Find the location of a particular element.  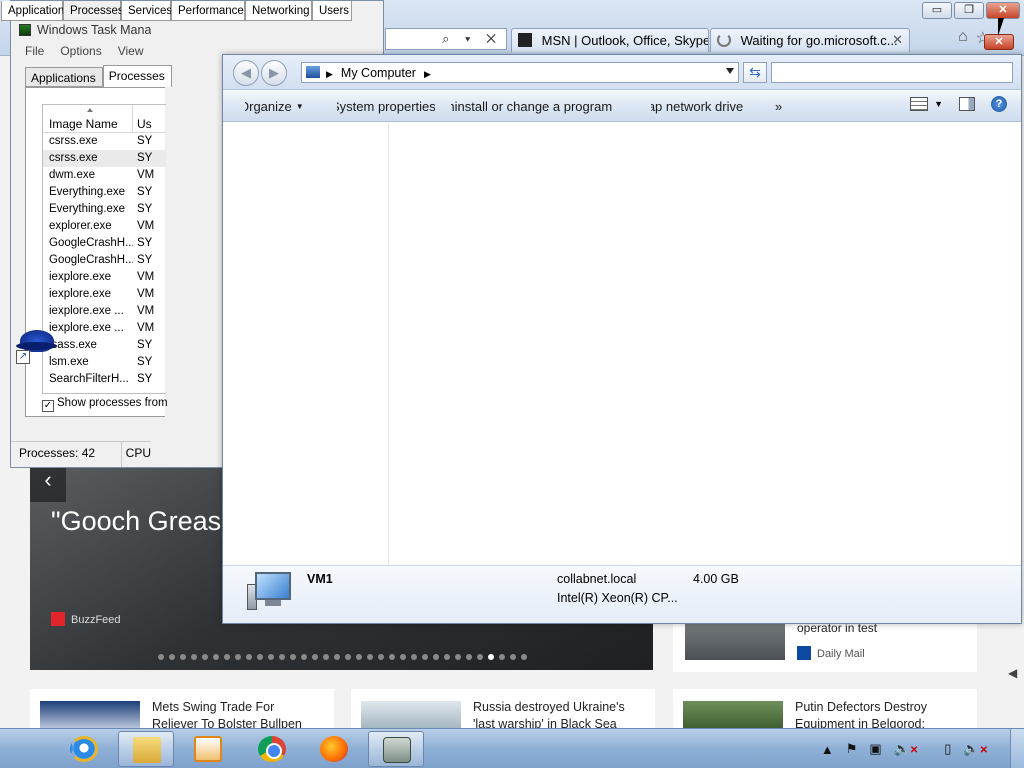

tab-processes-top: Processes is located at coordinates (93, 11).